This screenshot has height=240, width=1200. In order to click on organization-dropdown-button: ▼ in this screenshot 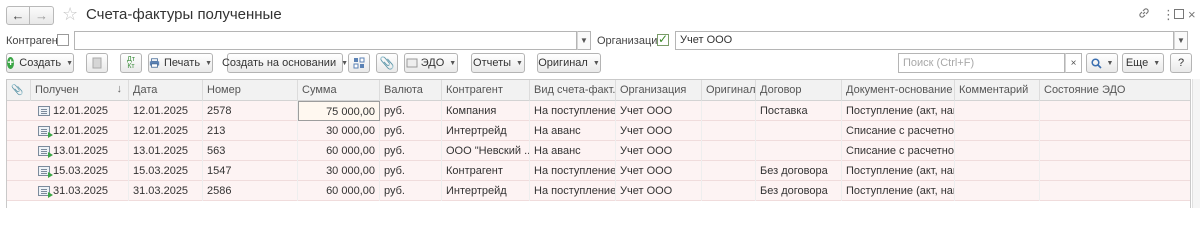, I will do `click(1181, 40)`.